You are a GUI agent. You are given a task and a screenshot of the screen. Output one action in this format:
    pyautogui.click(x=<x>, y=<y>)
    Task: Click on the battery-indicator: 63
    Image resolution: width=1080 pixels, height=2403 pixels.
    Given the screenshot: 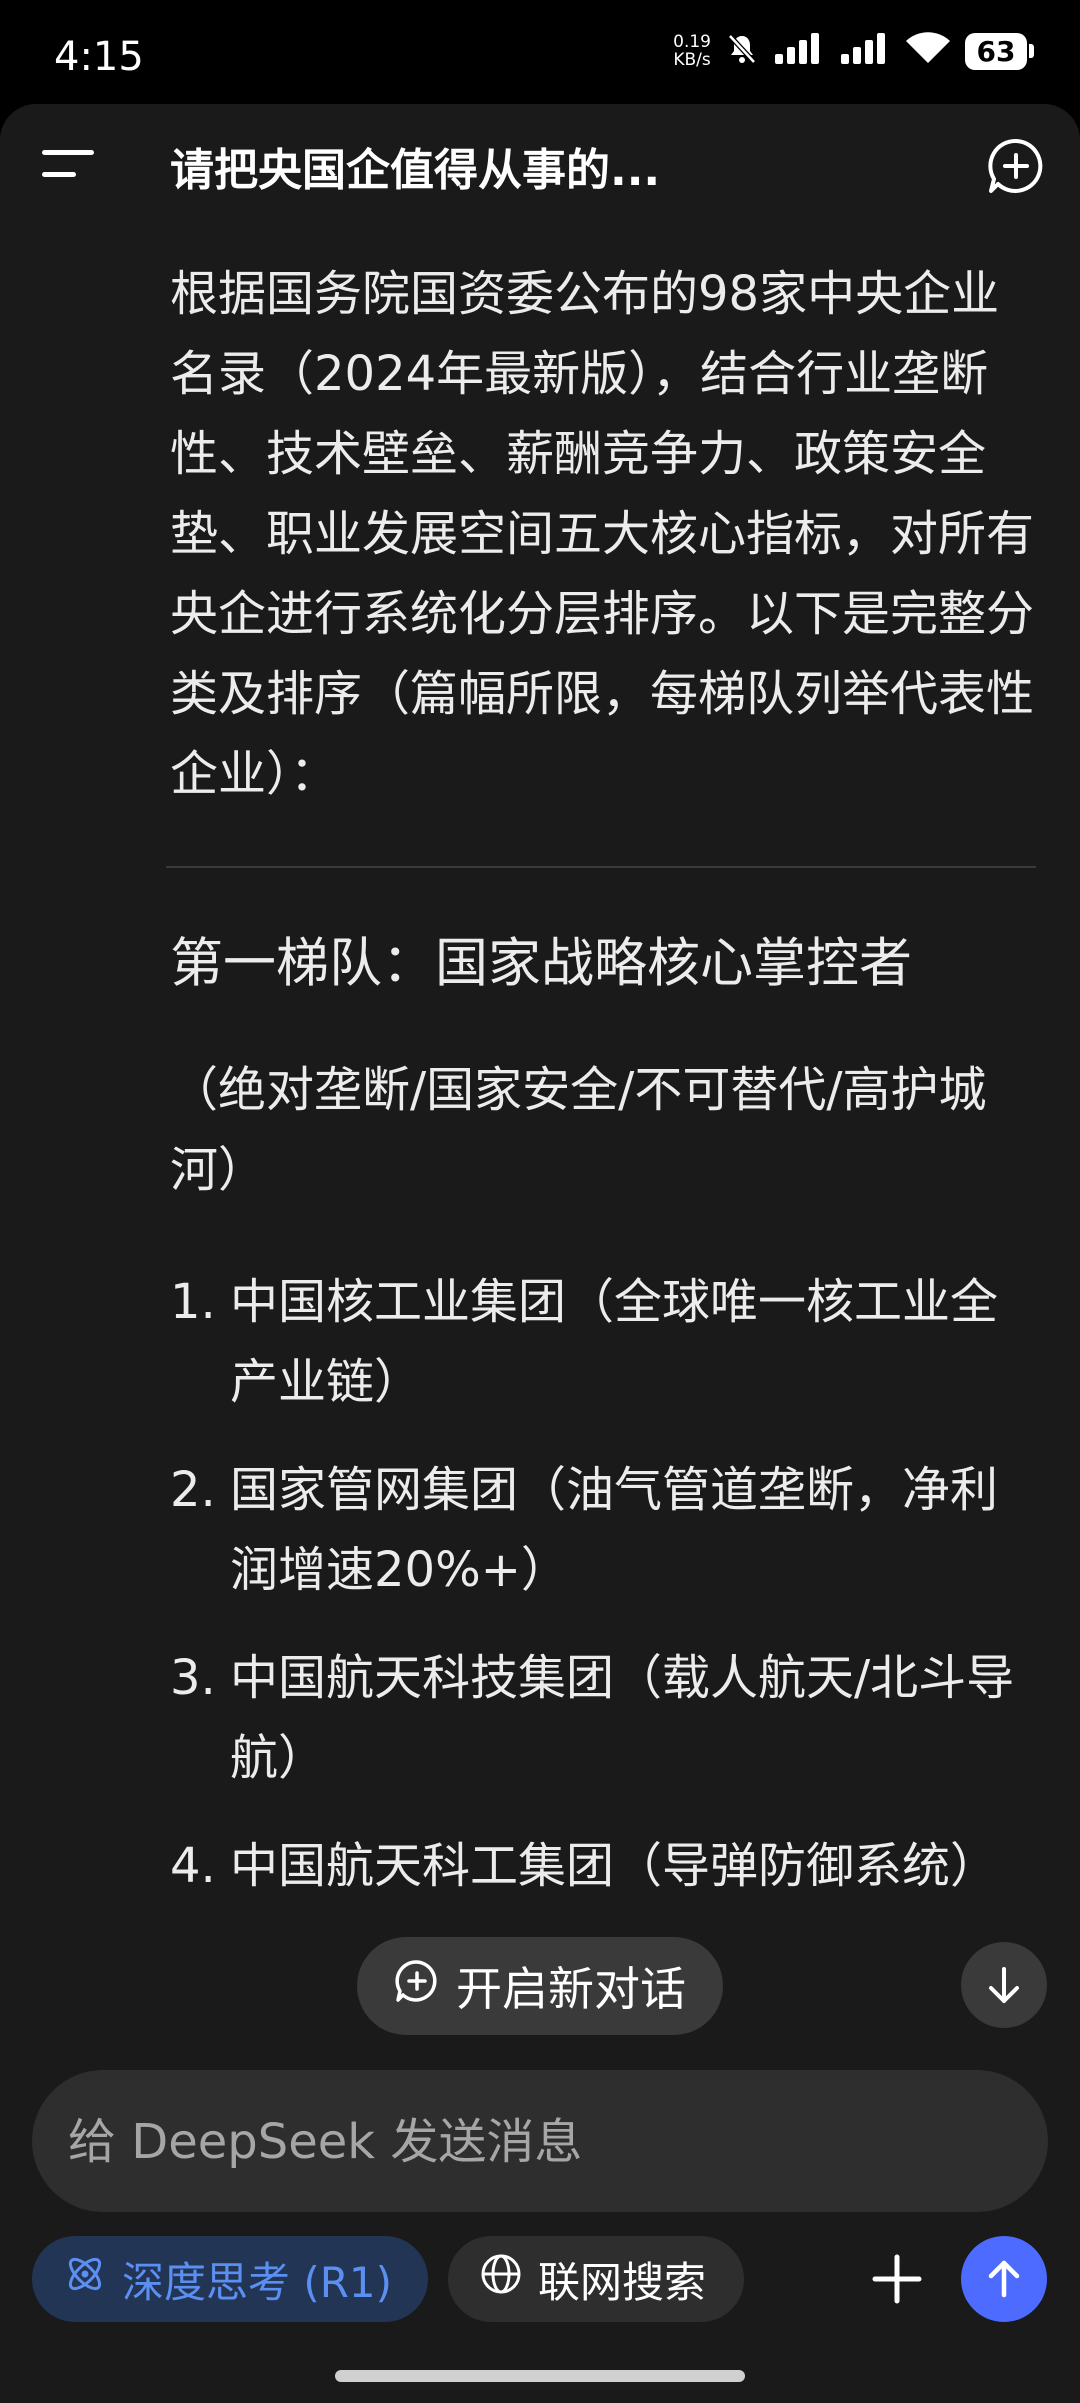 What is the action you would take?
    pyautogui.click(x=999, y=51)
    